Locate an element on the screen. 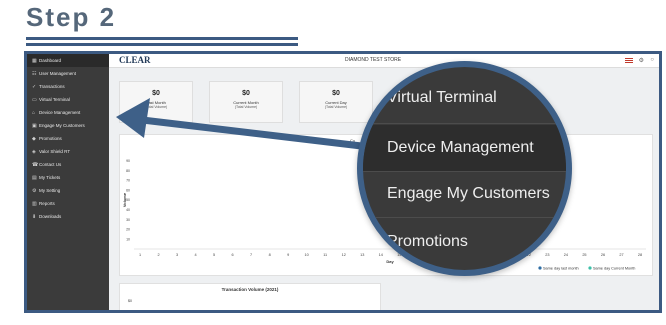 The image size is (666, 325). mag-item-engage-my-customers: Engage My Customers is located at coordinates (468, 193).